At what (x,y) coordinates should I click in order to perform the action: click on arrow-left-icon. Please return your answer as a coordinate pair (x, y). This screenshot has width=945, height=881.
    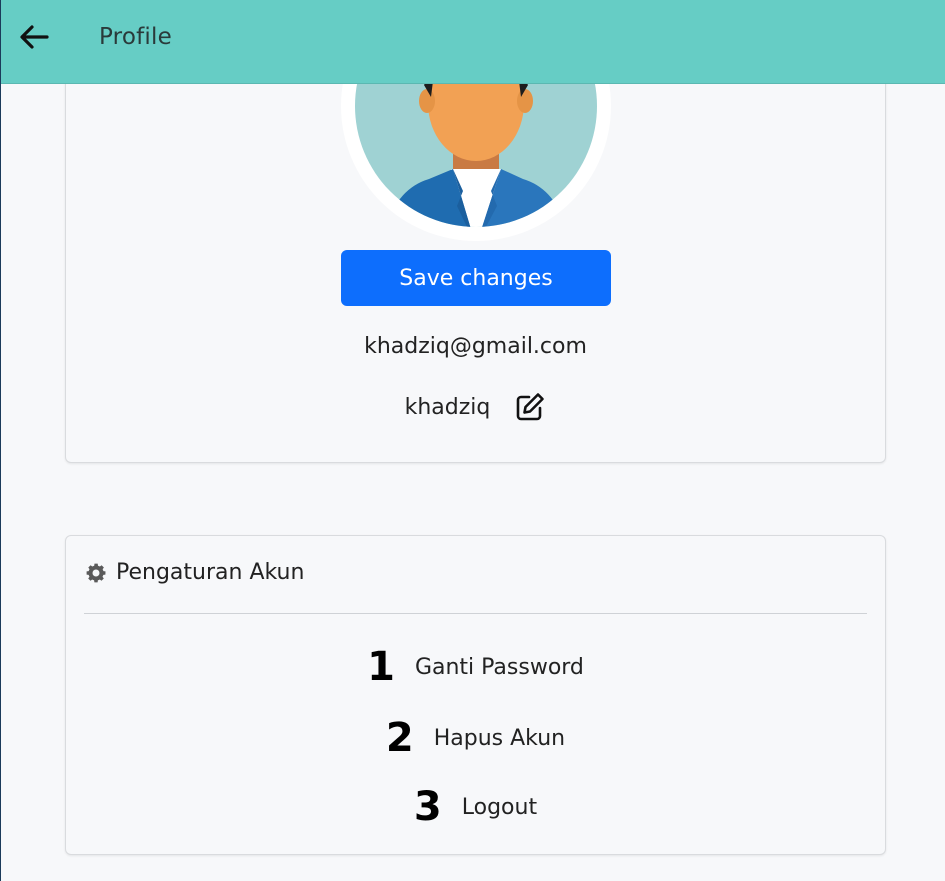
    Looking at the image, I should click on (34, 37).